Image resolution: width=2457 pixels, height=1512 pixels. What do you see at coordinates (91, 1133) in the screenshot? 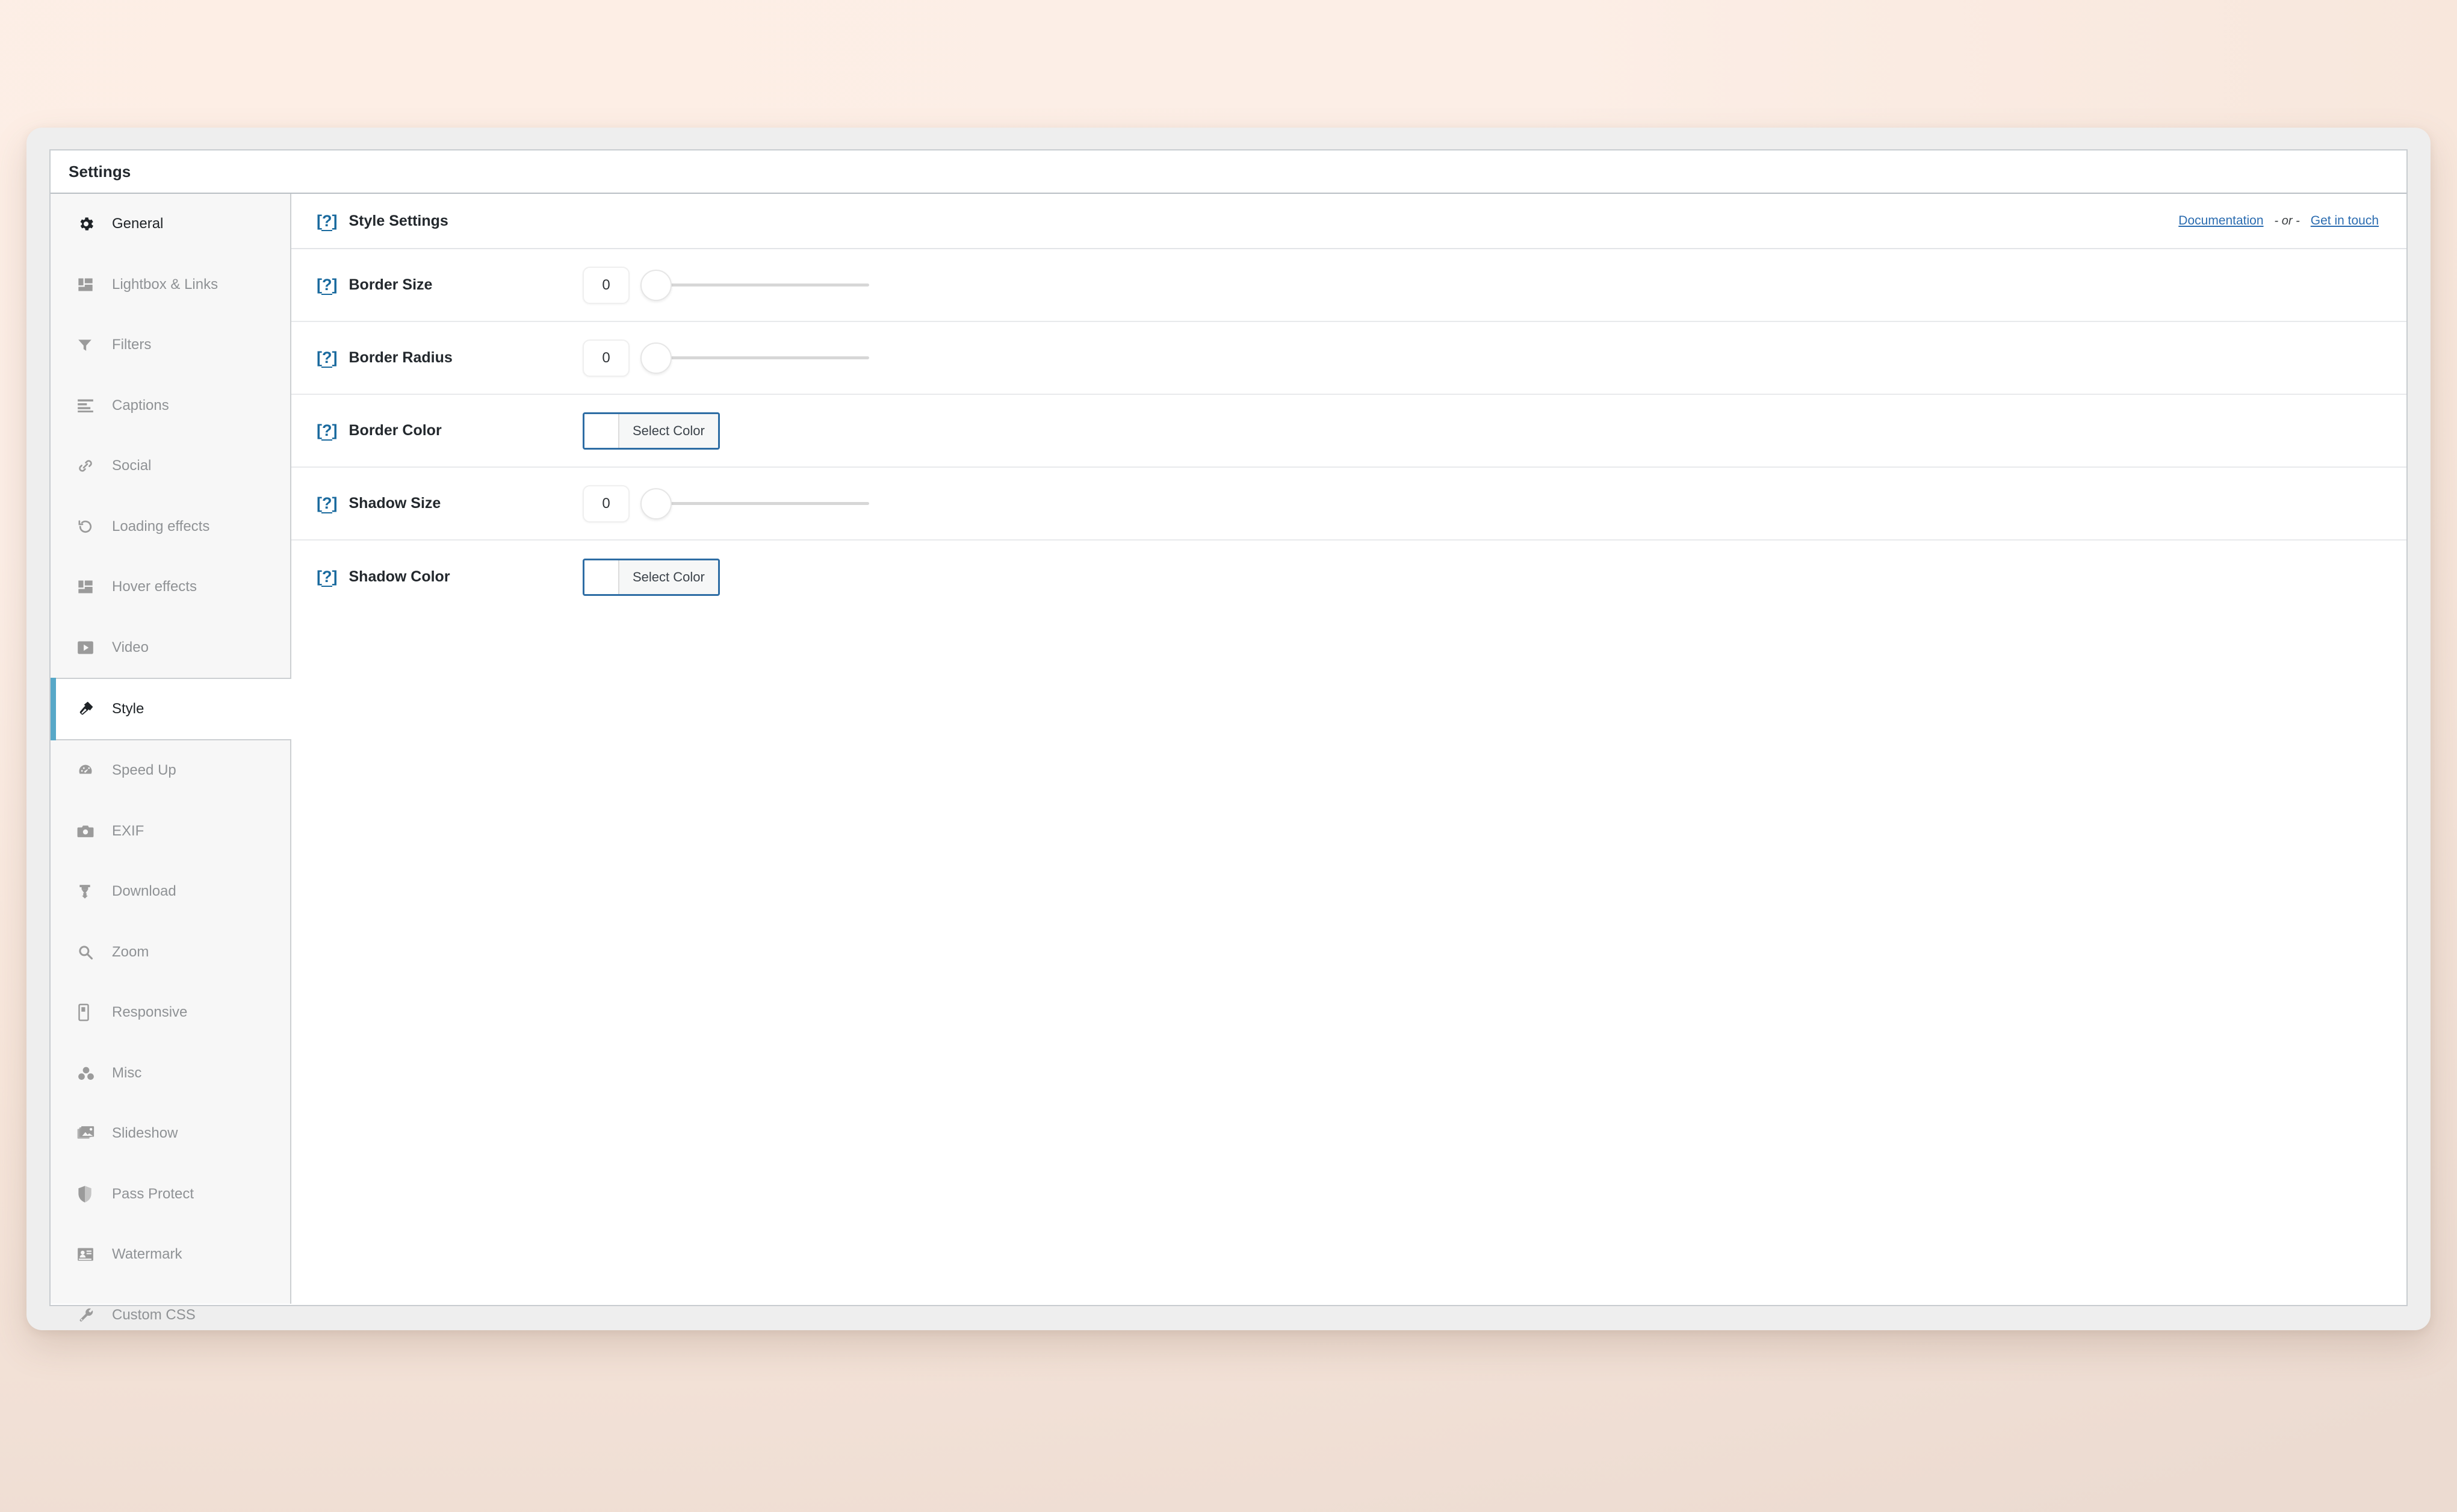
I see `images-stack-icon` at bounding box center [91, 1133].